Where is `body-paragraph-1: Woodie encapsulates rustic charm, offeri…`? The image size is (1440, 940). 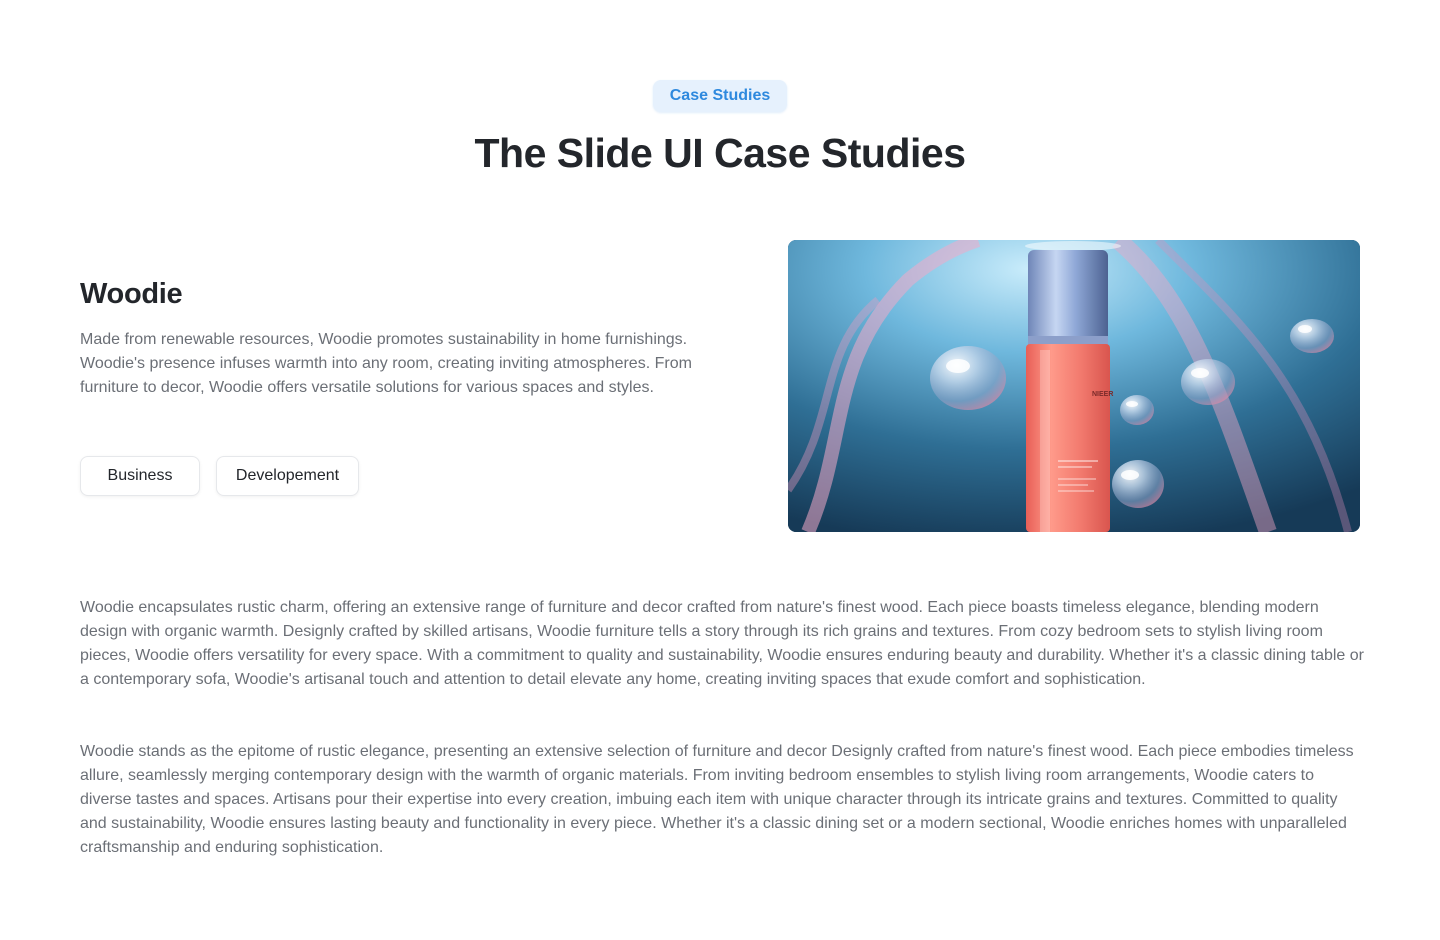 body-paragraph-1: Woodie encapsulates rustic charm, offeri… is located at coordinates (722, 643).